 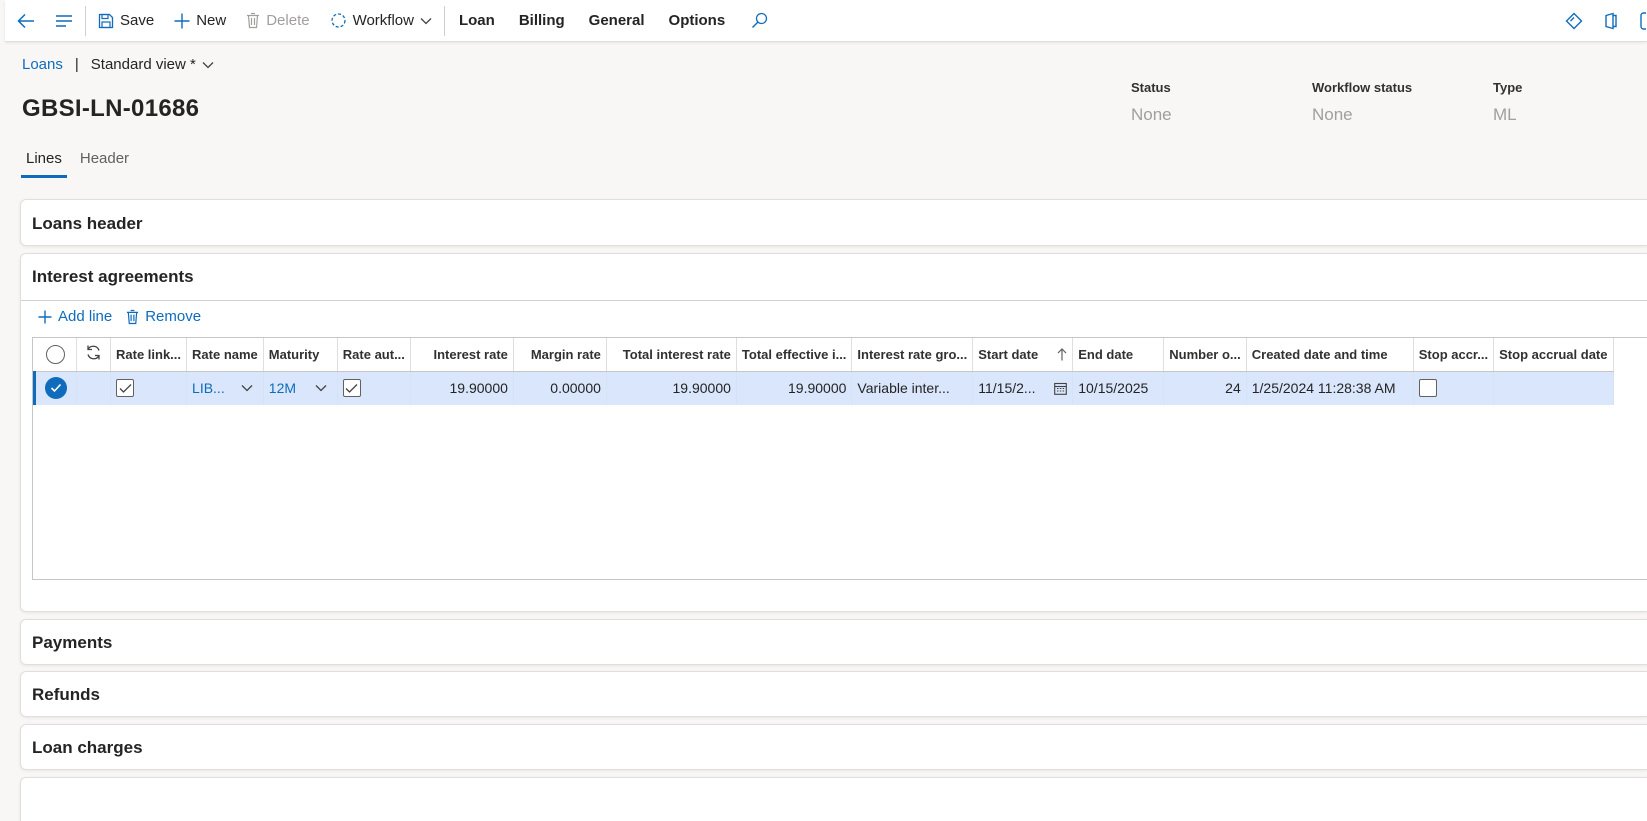 I want to click on refunds-title: Refunds, so click(x=66, y=695).